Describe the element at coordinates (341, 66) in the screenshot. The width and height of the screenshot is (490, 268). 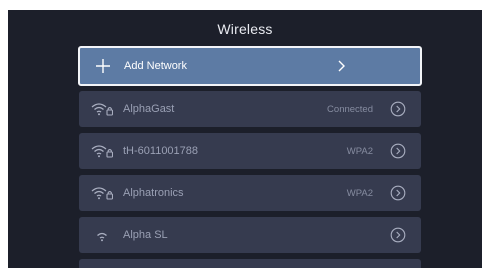
I see `chevron-right-icon` at that location.